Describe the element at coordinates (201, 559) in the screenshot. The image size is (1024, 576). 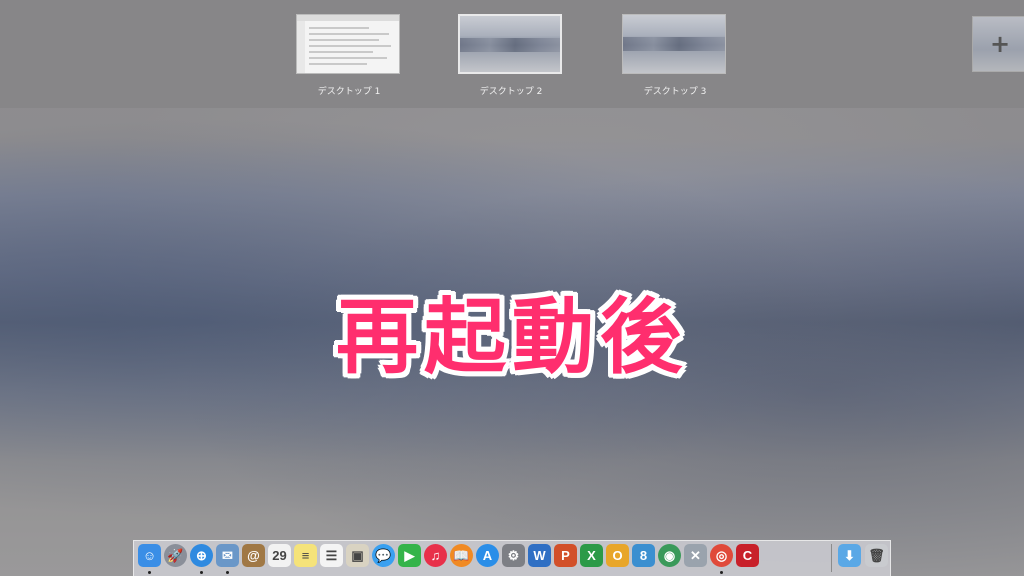
I see `safari-icon: ⊕` at that location.